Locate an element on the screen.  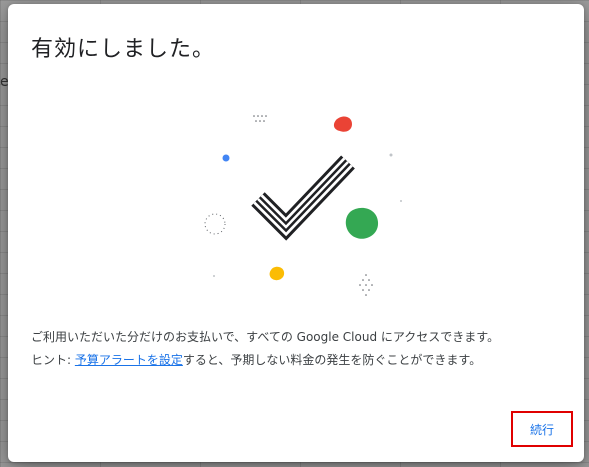
hint-prefix: ヒント: is located at coordinates (53, 360).